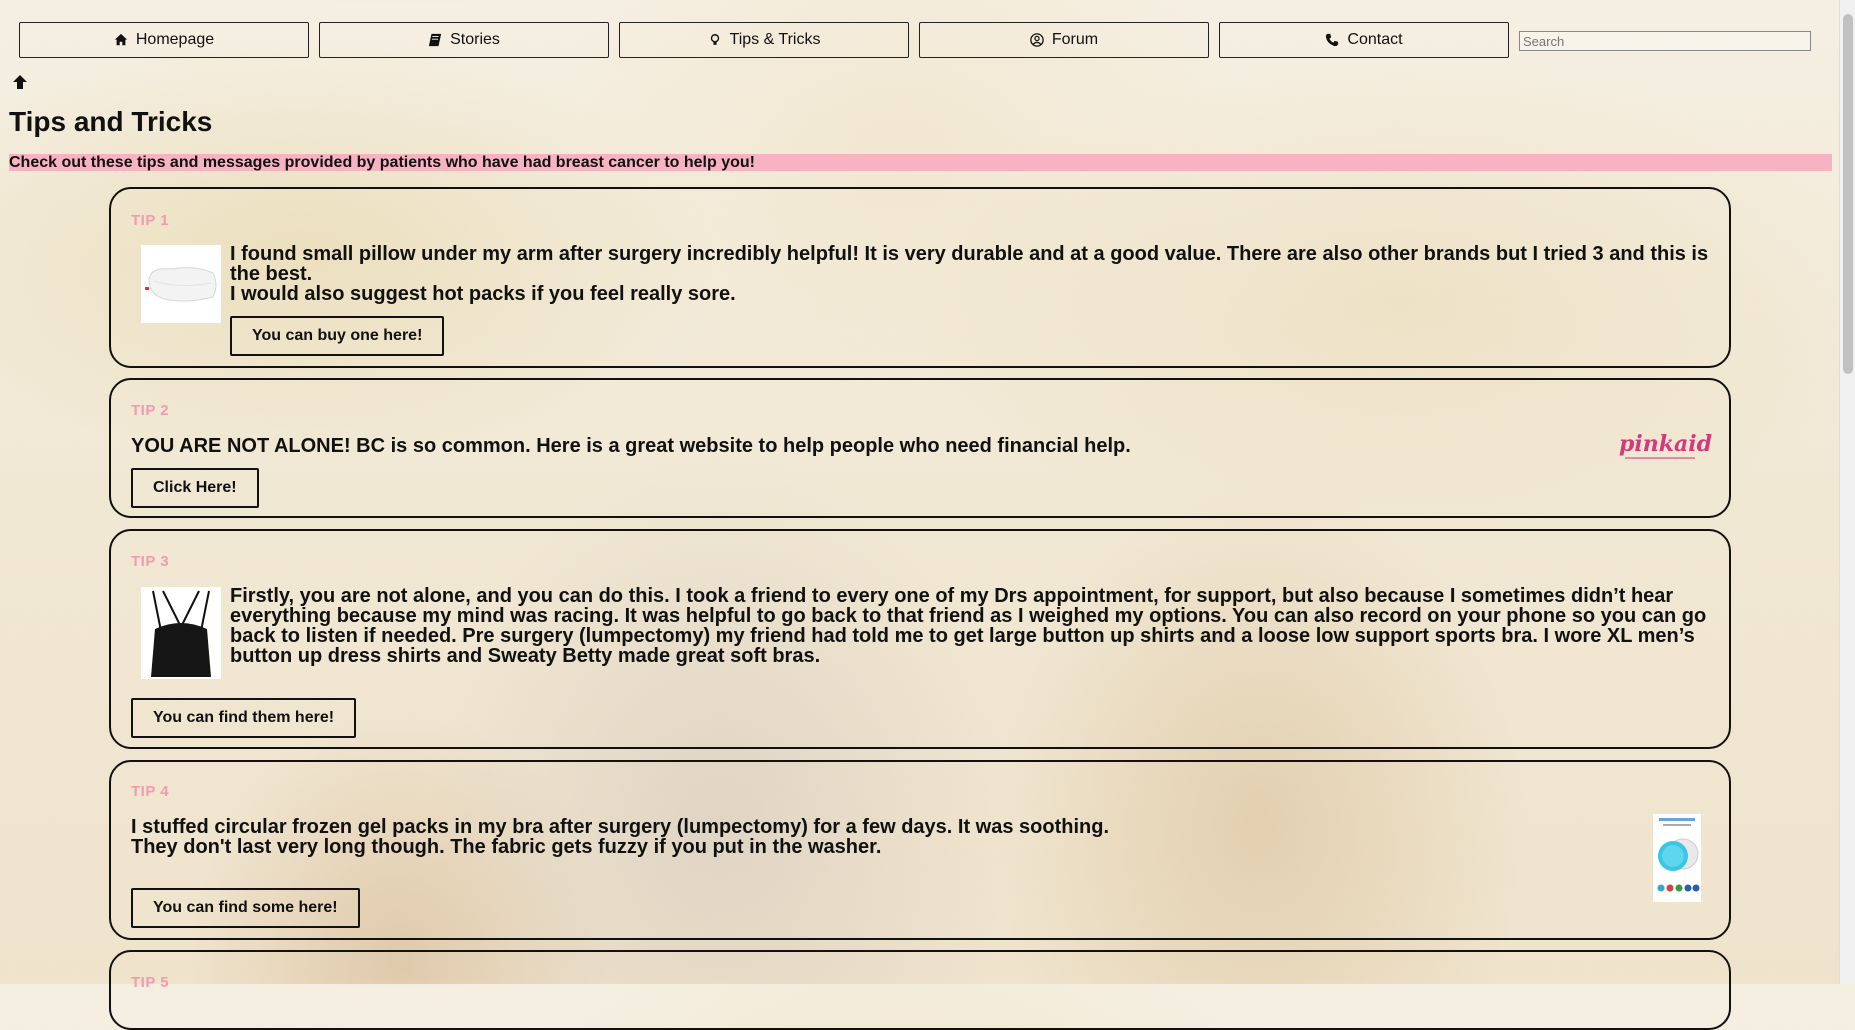  What do you see at coordinates (150, 410) in the screenshot?
I see `tip-label: TIP 2` at bounding box center [150, 410].